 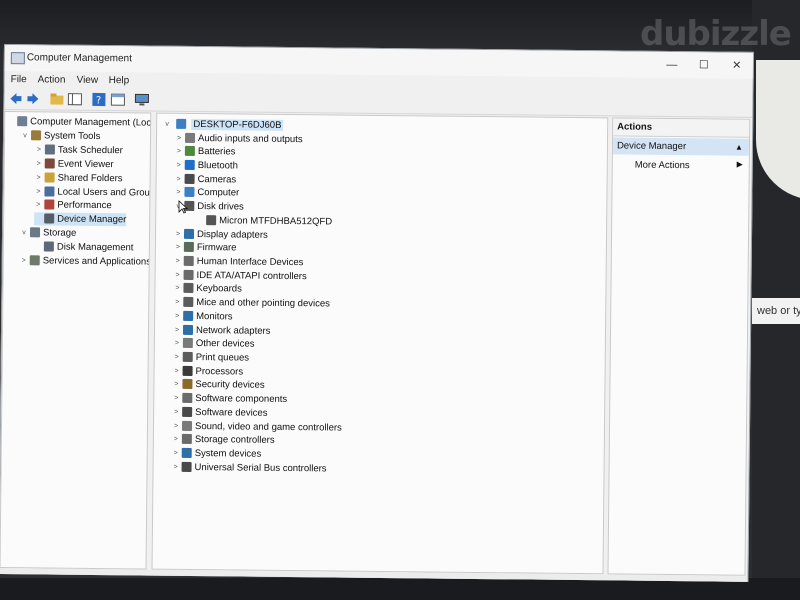 What do you see at coordinates (239, 262) in the screenshot?
I see `device-category: > Human Interface Devices` at bounding box center [239, 262].